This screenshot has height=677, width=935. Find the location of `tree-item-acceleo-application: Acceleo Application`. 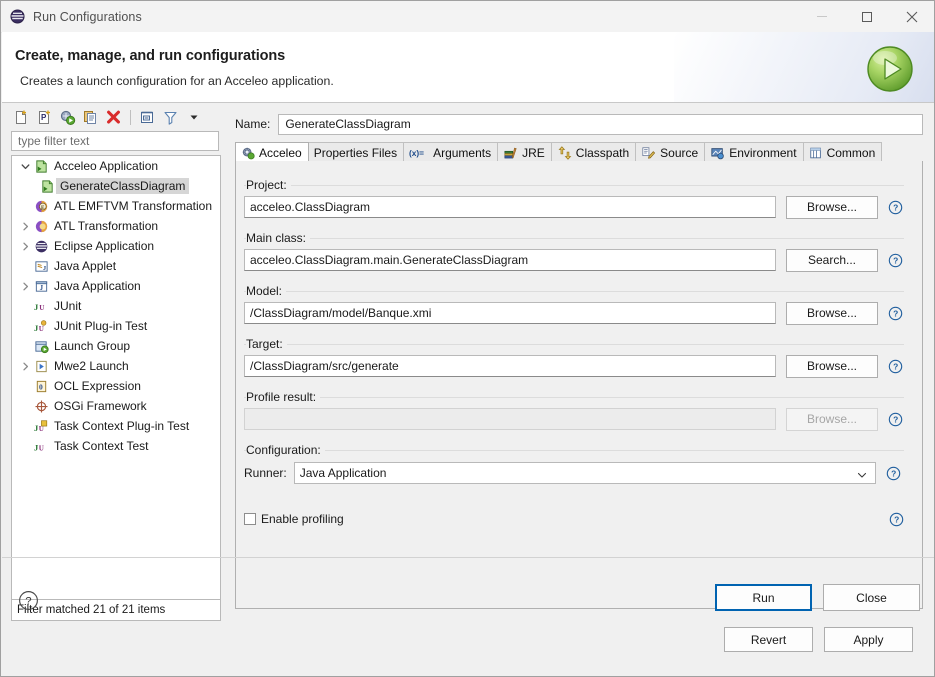

tree-item-acceleo-application: Acceleo Application is located at coordinates (116, 166).